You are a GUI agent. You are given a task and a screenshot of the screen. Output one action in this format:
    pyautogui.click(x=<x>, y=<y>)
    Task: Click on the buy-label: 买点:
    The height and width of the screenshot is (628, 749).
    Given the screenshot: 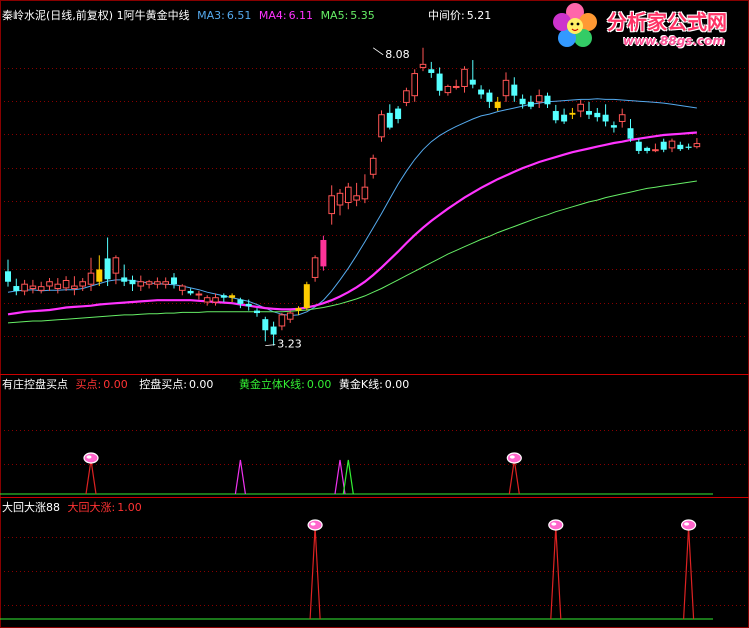 What is the action you would take?
    pyautogui.click(x=88, y=384)
    